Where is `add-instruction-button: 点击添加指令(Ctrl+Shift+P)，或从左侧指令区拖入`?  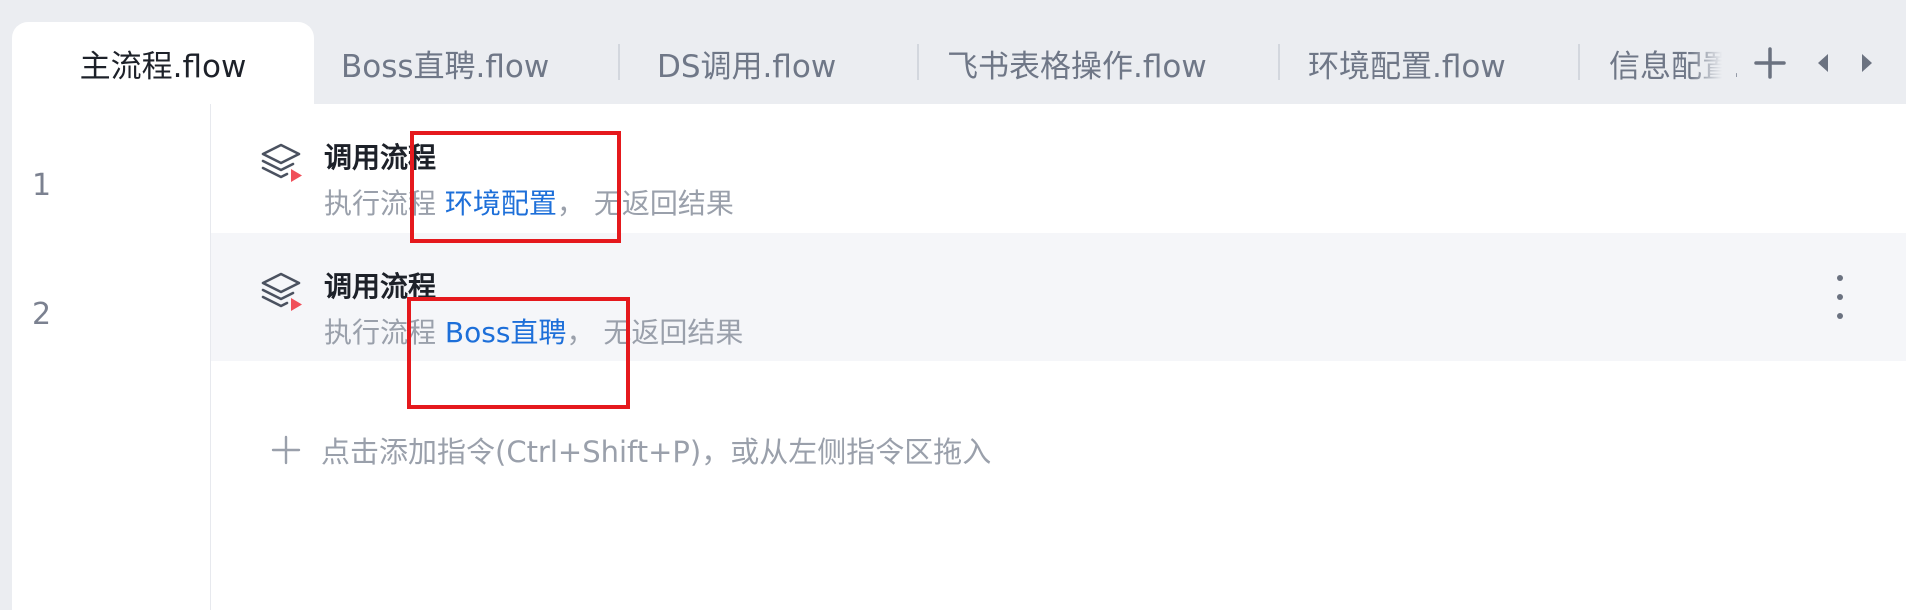
add-instruction-button: 点击添加指令(Ctrl+Shift+P)，或从左侧指令区拖入 is located at coordinates (631, 450).